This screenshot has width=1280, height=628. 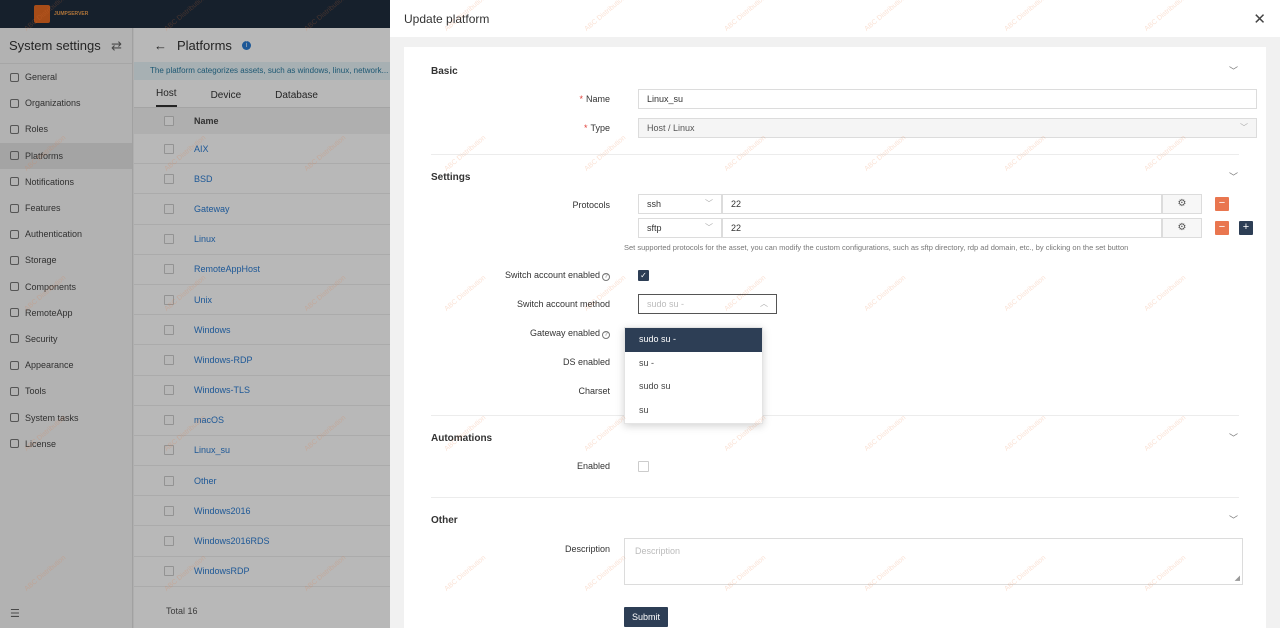 I want to click on description-label: Description, so click(x=587, y=549).